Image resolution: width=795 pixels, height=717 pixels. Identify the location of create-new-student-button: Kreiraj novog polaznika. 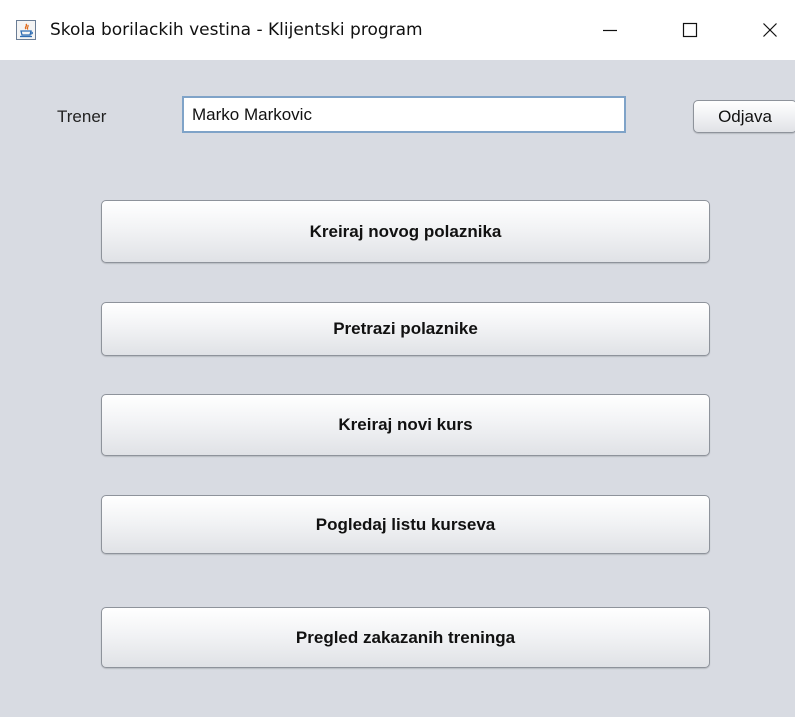
(405, 231).